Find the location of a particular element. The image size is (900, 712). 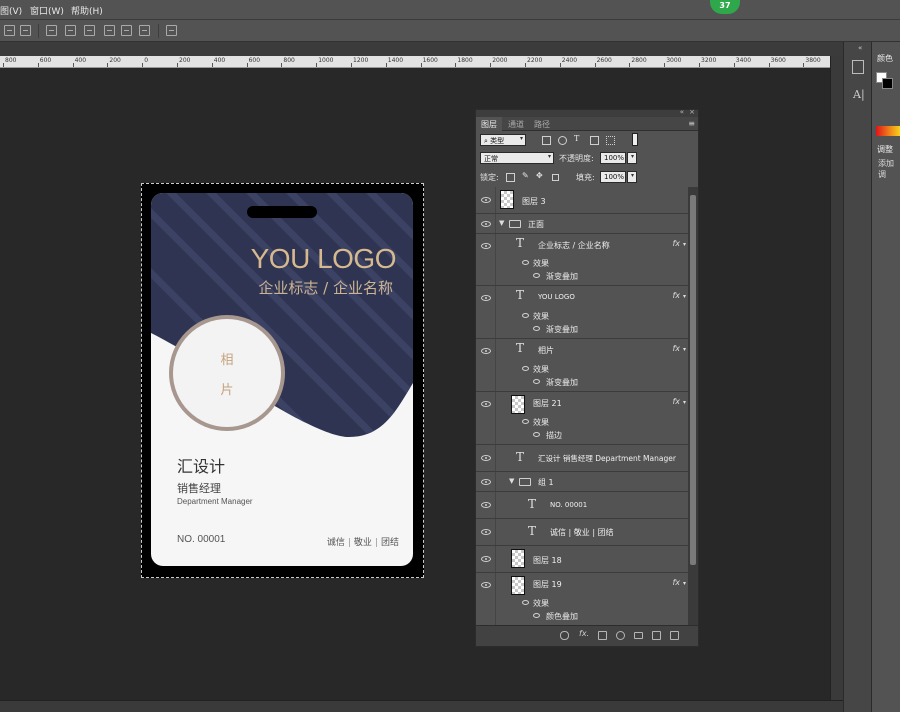

adjustment-icon is located at coordinates (620, 635).